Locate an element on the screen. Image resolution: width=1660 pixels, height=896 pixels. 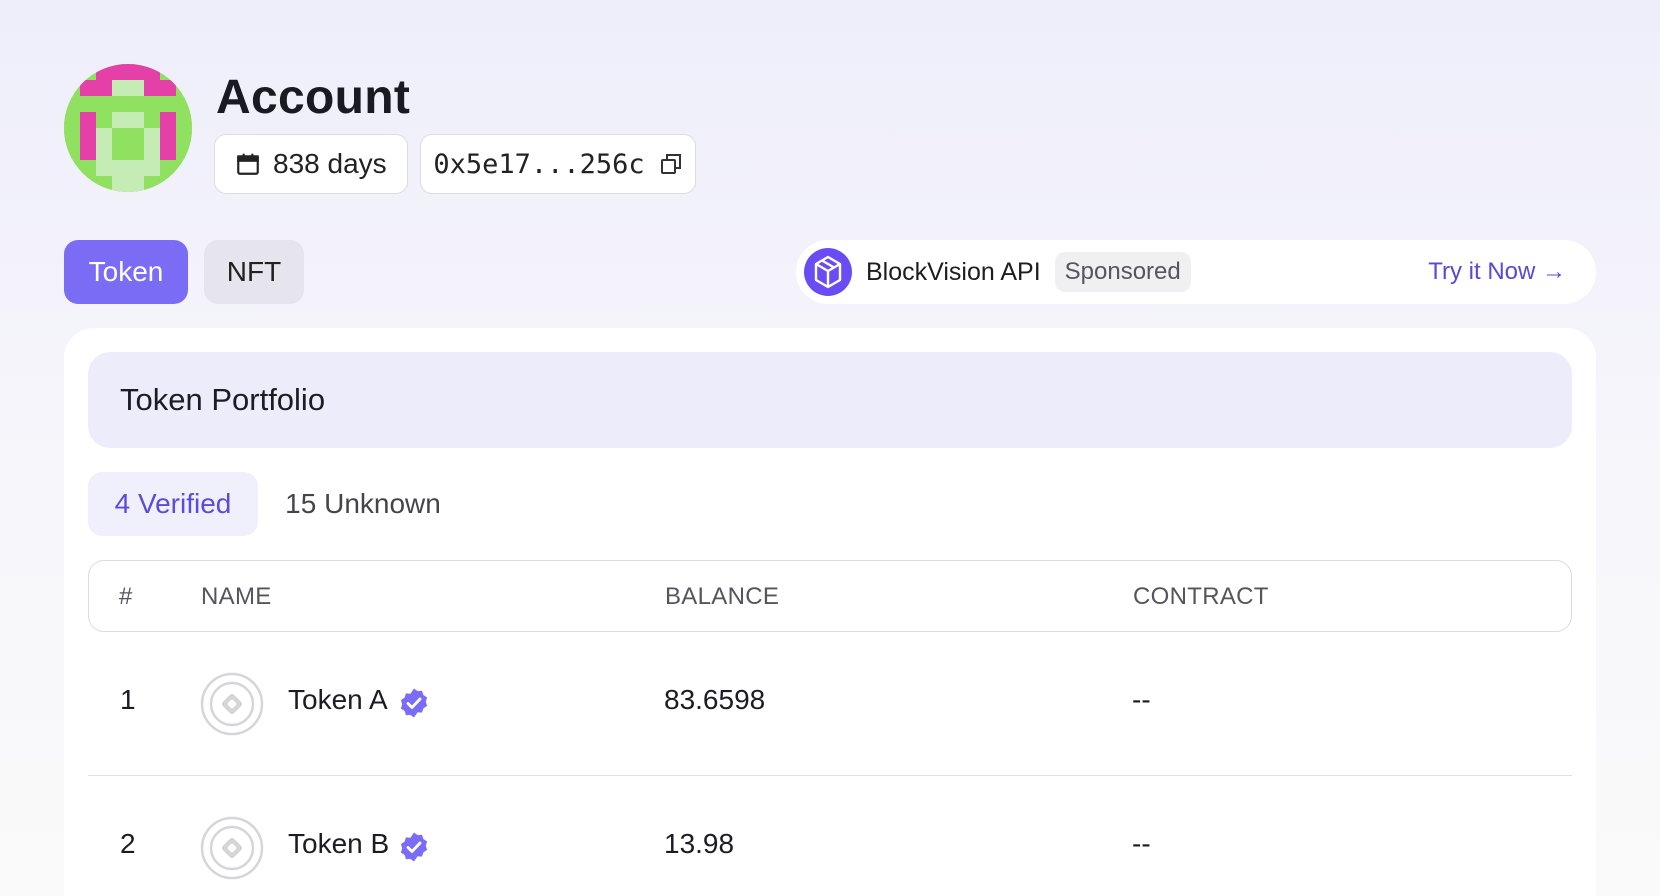
page-title: Account is located at coordinates (313, 97).